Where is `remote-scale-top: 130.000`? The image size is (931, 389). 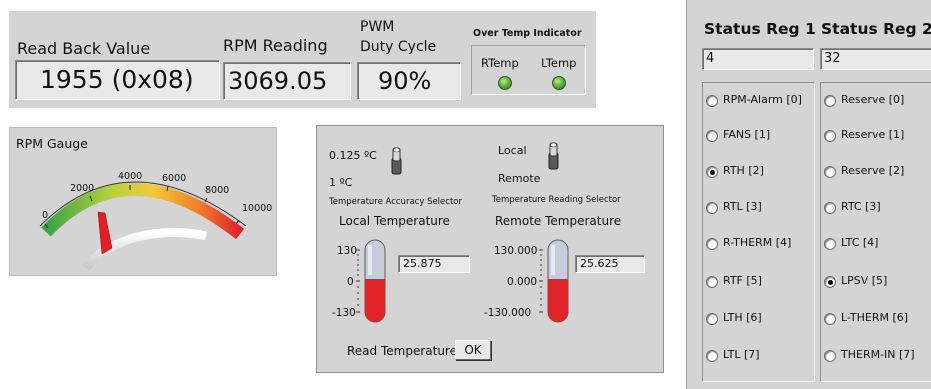 remote-scale-top: 130.000 is located at coordinates (516, 251).